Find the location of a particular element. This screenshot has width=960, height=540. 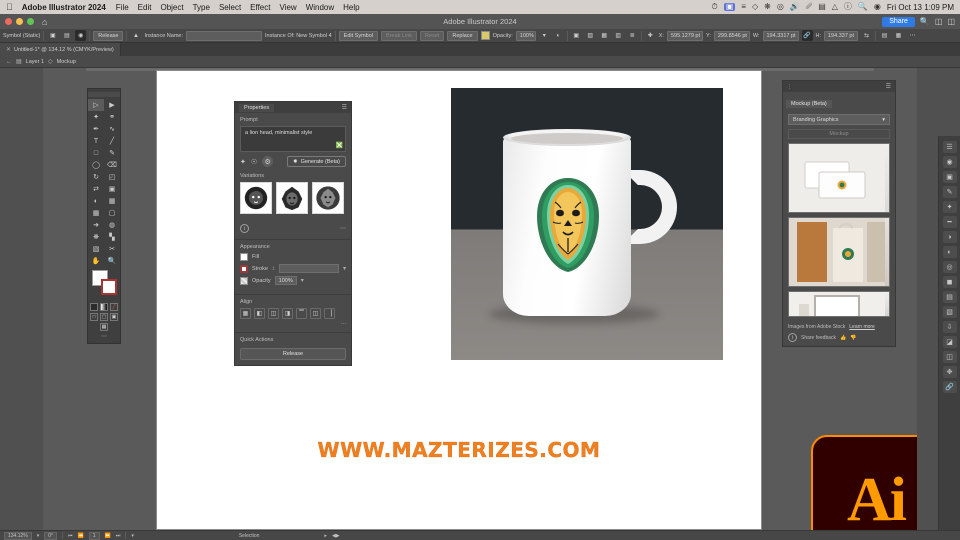

break-link-button: Break Link is located at coordinates (399, 35).